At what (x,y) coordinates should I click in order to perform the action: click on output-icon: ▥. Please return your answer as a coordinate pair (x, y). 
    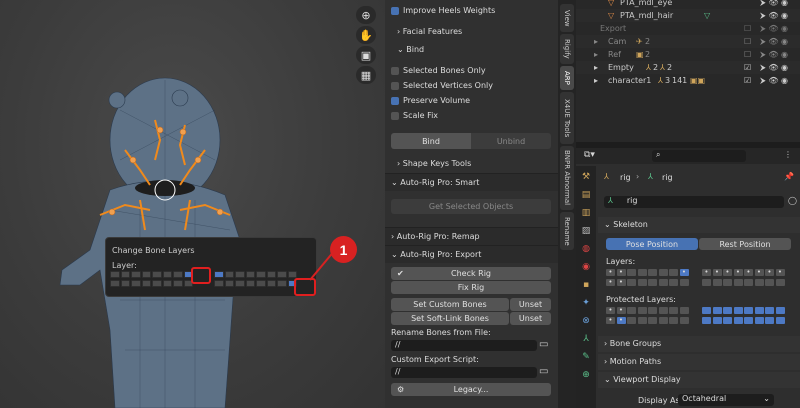
    Looking at the image, I should click on (586, 214).